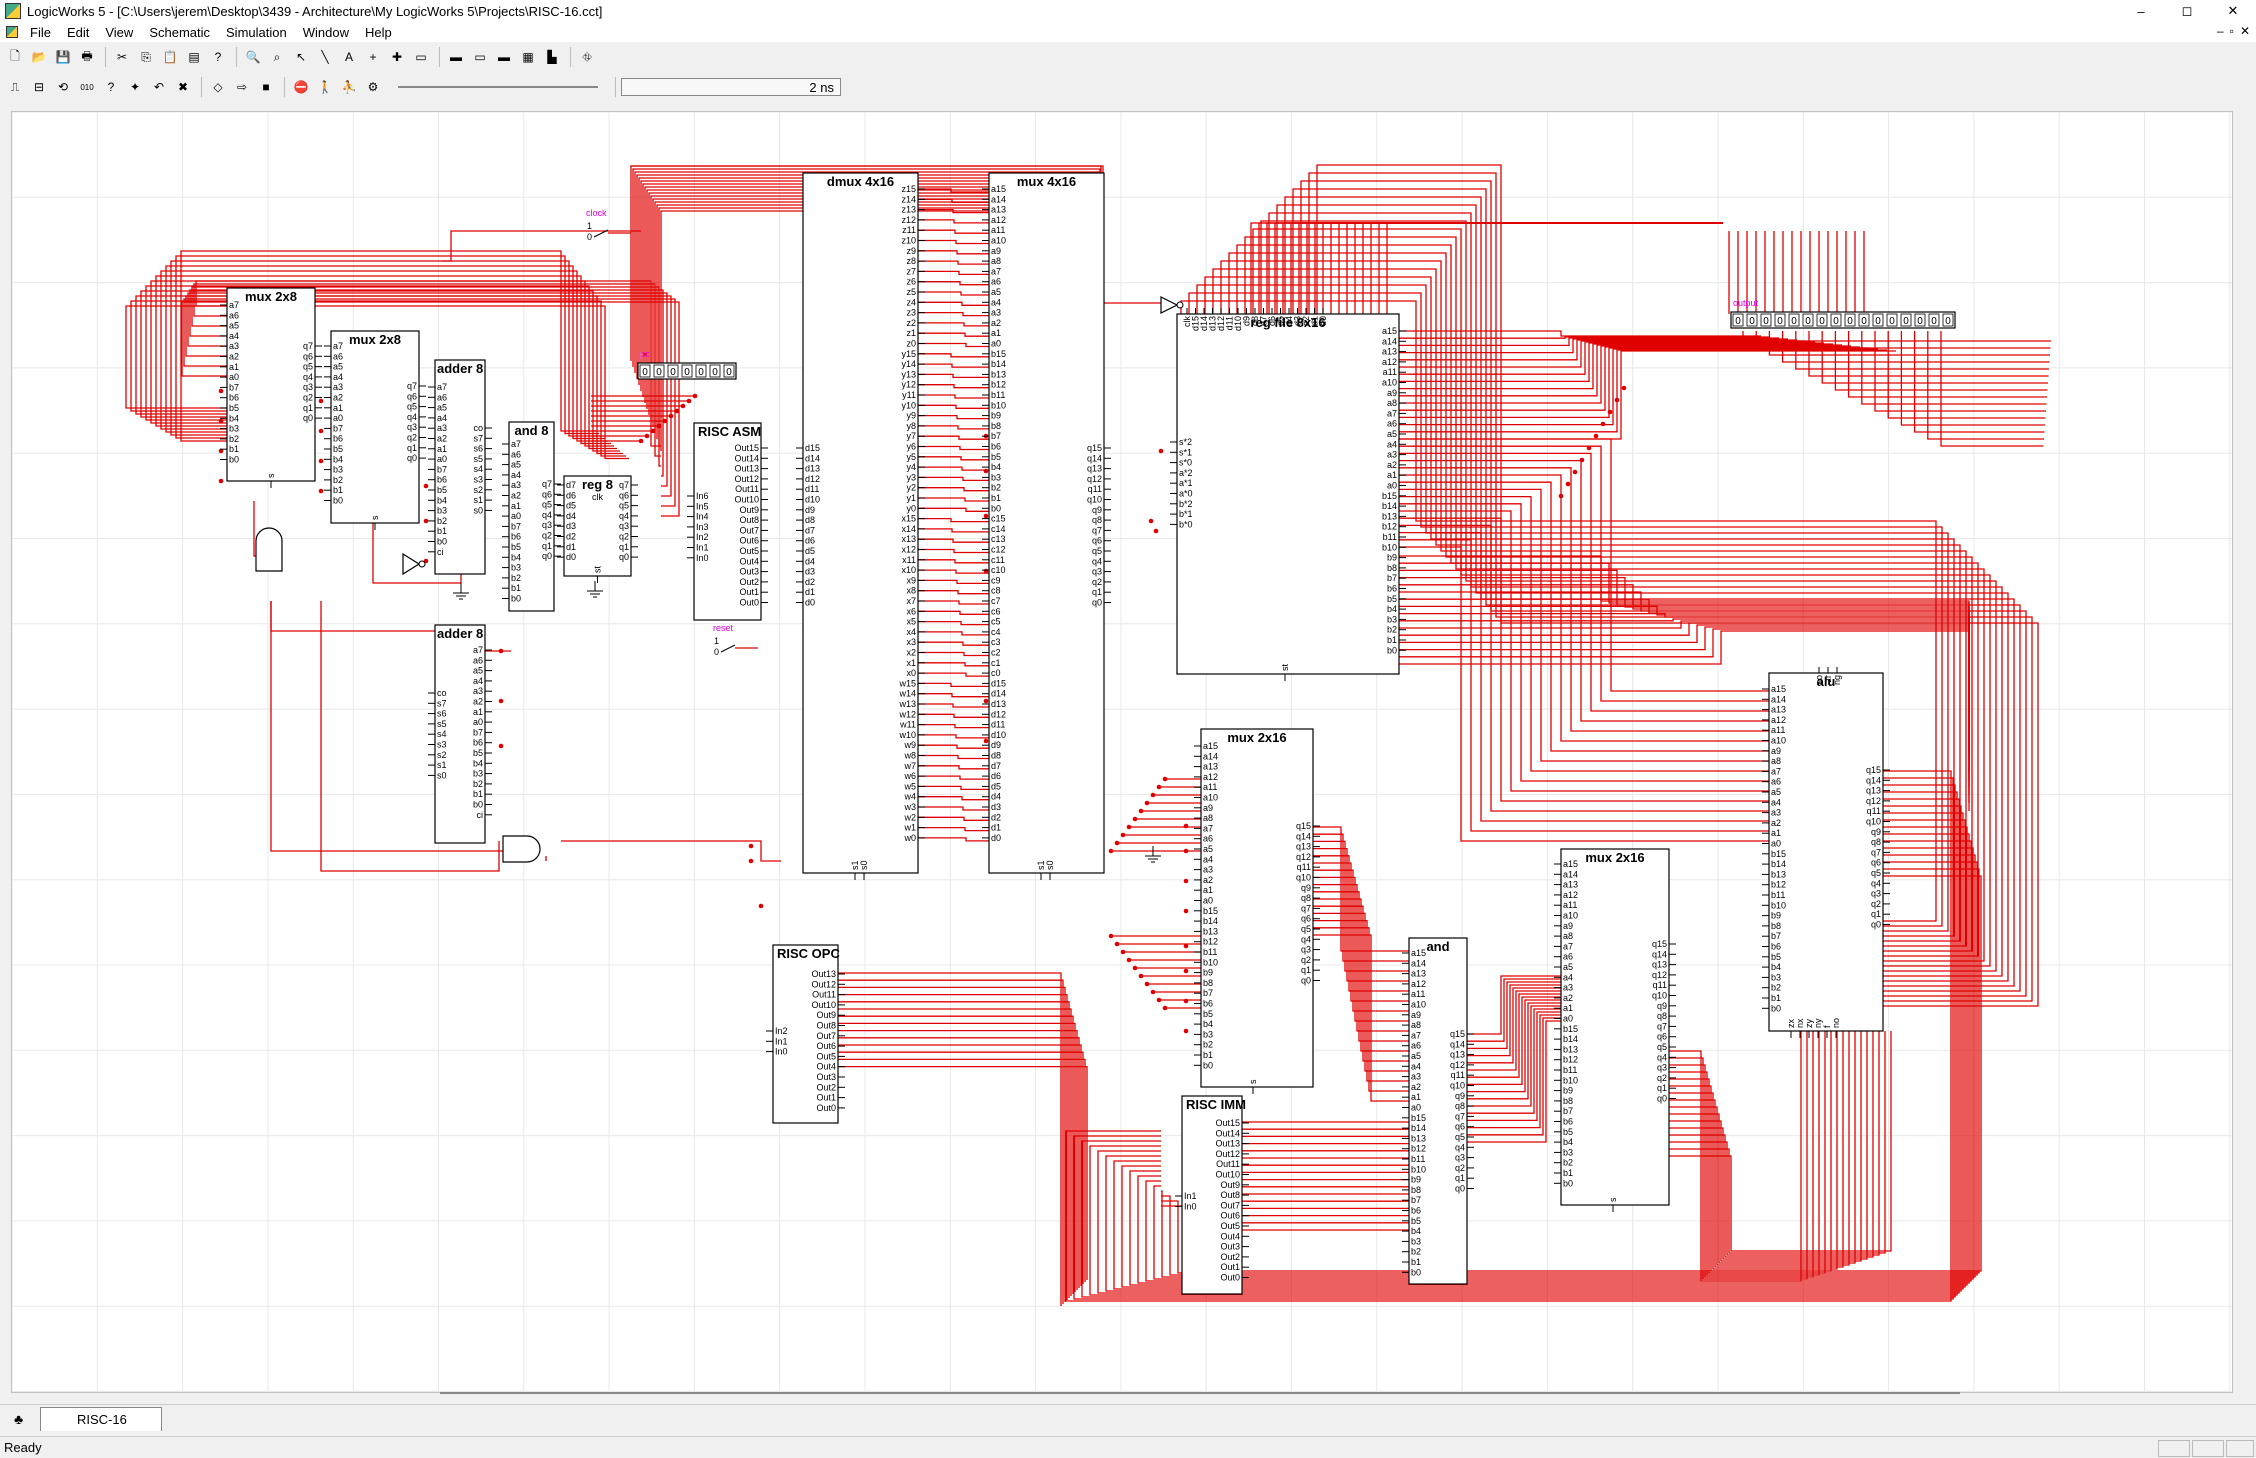 Image resolution: width=2256 pixels, height=1458 pixels. I want to click on save-icon: 💾, so click(63, 57).